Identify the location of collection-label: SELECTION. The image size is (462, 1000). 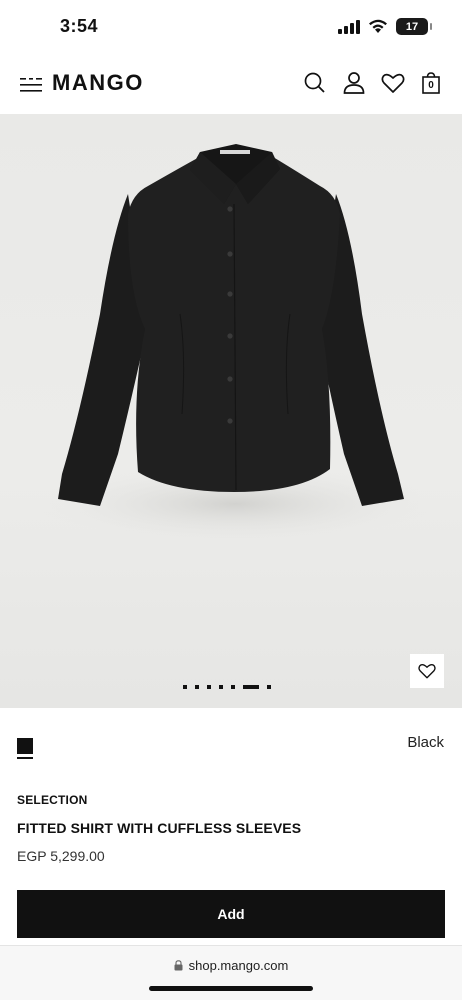
(52, 800).